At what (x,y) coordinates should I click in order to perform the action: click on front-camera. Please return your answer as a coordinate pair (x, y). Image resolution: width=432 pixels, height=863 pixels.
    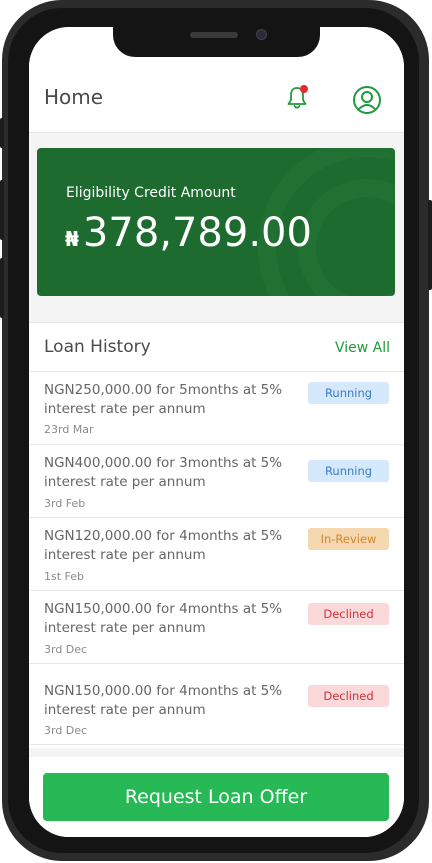
    Looking at the image, I should click on (261, 34).